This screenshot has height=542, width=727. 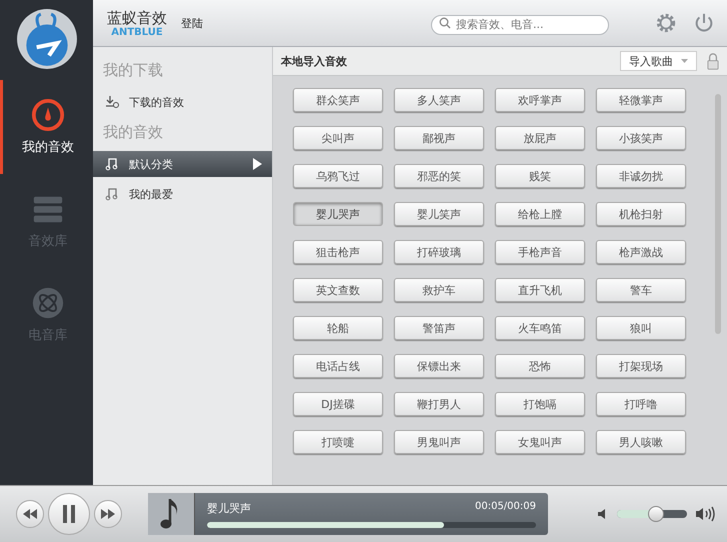 I want to click on sound-button: 轻微掌声, so click(x=641, y=100).